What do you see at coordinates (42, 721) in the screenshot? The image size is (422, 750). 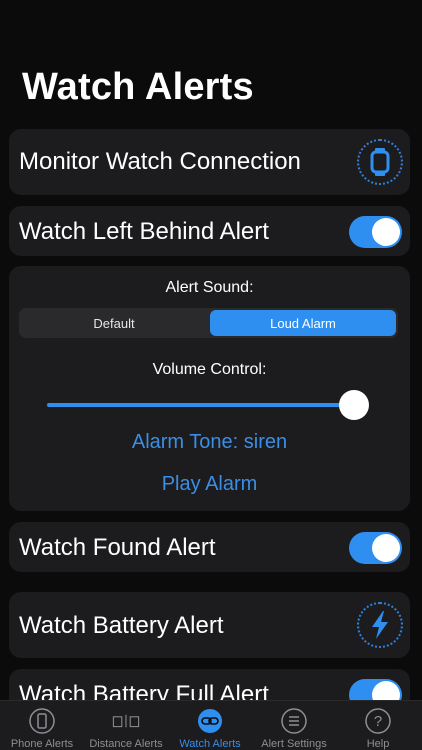 I see `phone-icon` at bounding box center [42, 721].